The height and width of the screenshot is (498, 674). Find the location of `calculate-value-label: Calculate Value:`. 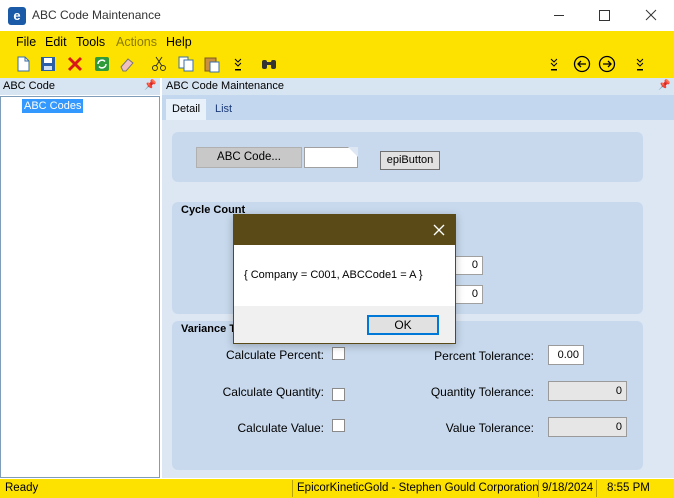

calculate-value-label: Calculate Value: is located at coordinates (281, 428).